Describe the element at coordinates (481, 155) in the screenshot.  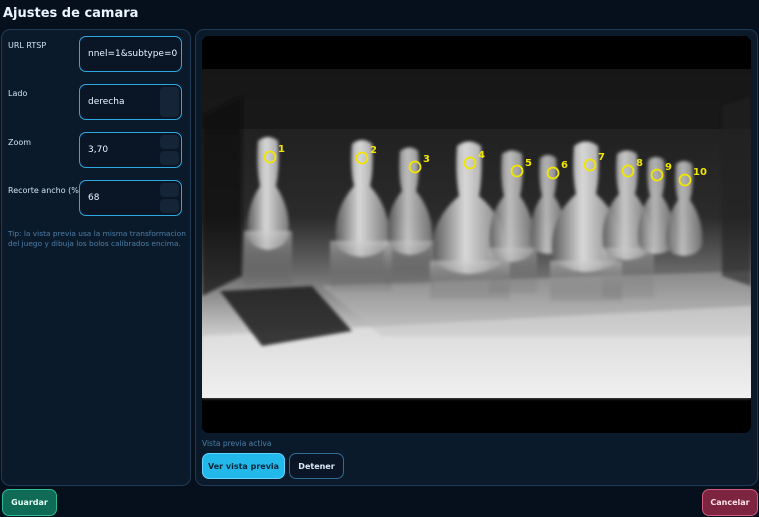
I see `pin-marker-label-4: 4` at that location.